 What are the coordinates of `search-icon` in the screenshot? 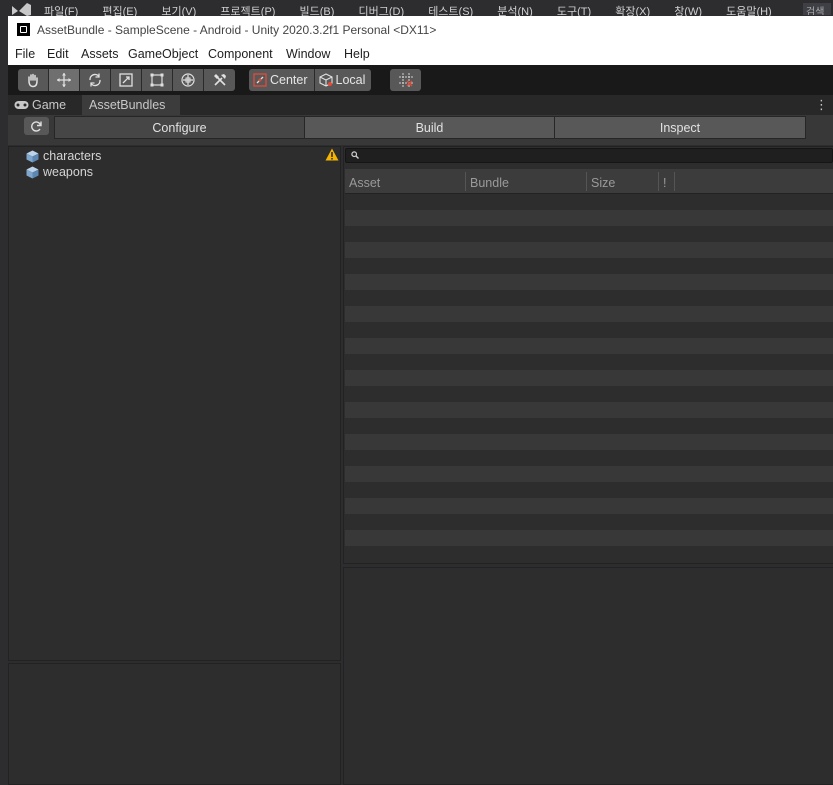 It's located at (355, 155).